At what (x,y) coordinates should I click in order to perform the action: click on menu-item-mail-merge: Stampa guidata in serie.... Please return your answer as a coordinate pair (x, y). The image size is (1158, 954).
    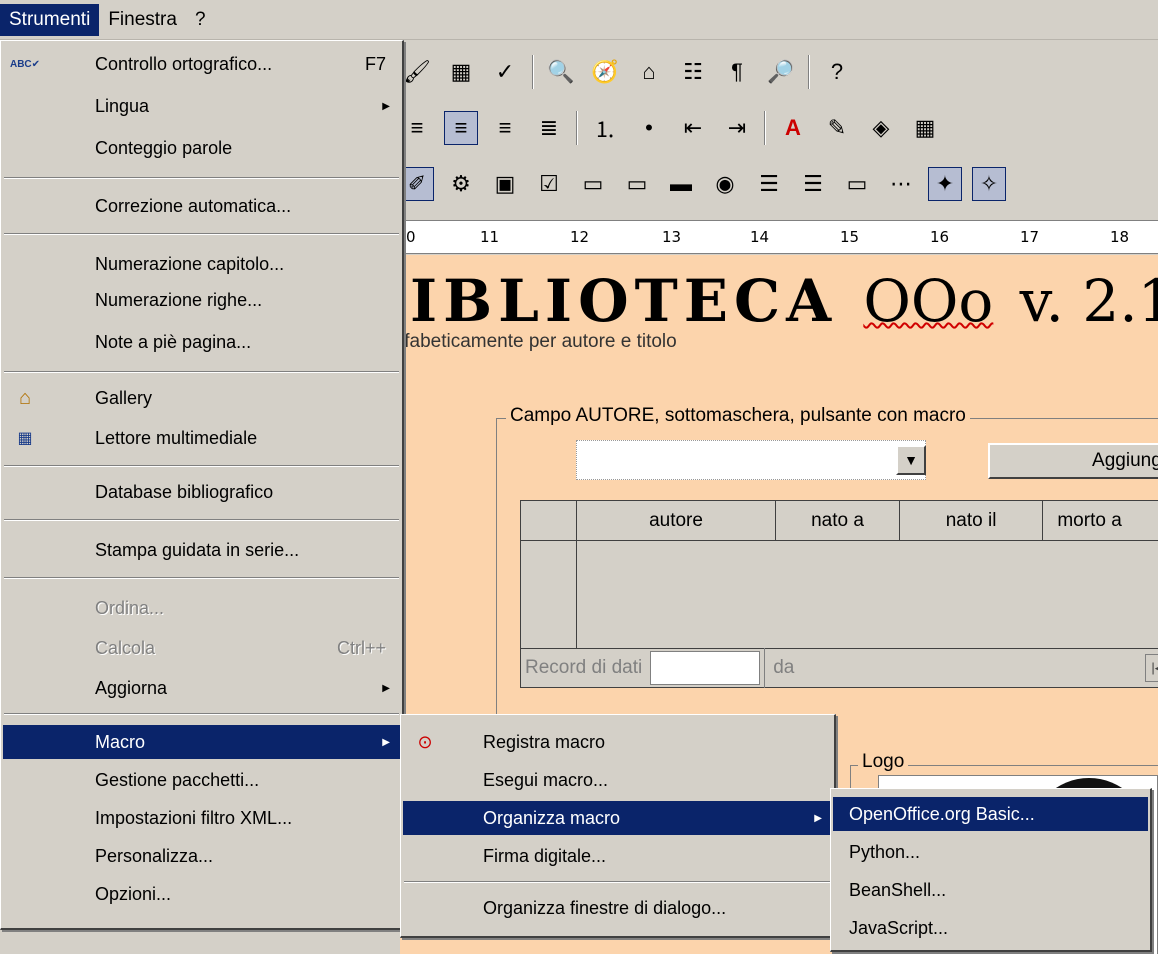
    Looking at the image, I should click on (201, 550).